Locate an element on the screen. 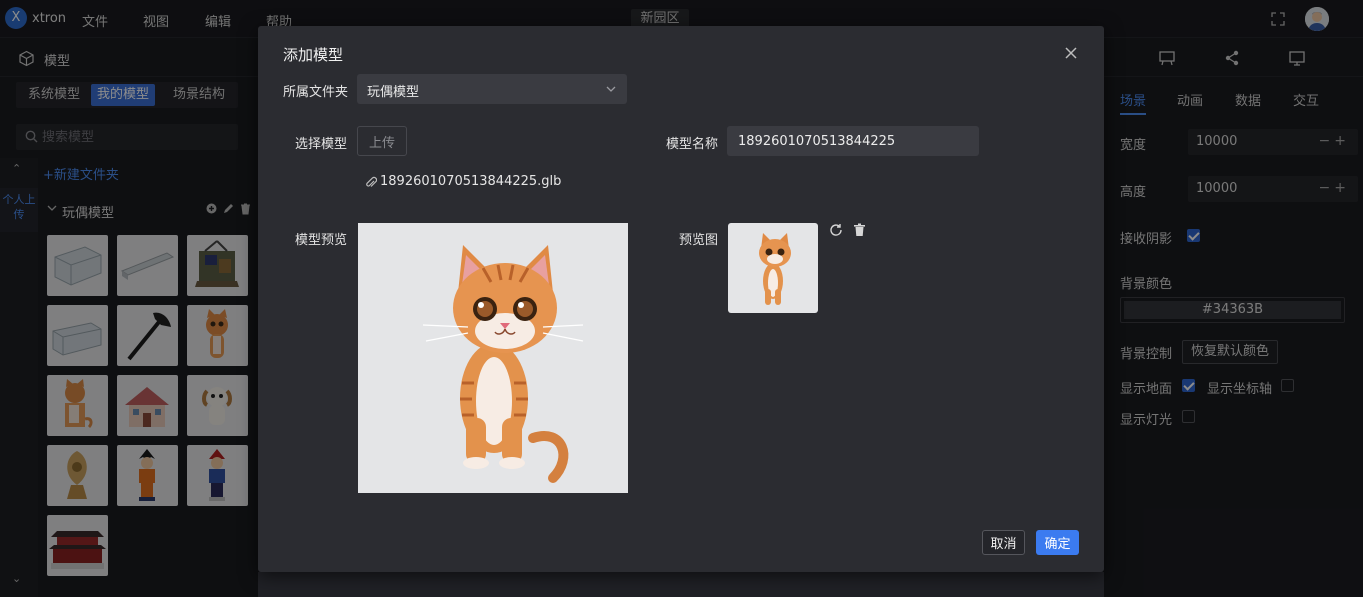 The height and width of the screenshot is (597, 1363). trash-icon is located at coordinates (859, 230).